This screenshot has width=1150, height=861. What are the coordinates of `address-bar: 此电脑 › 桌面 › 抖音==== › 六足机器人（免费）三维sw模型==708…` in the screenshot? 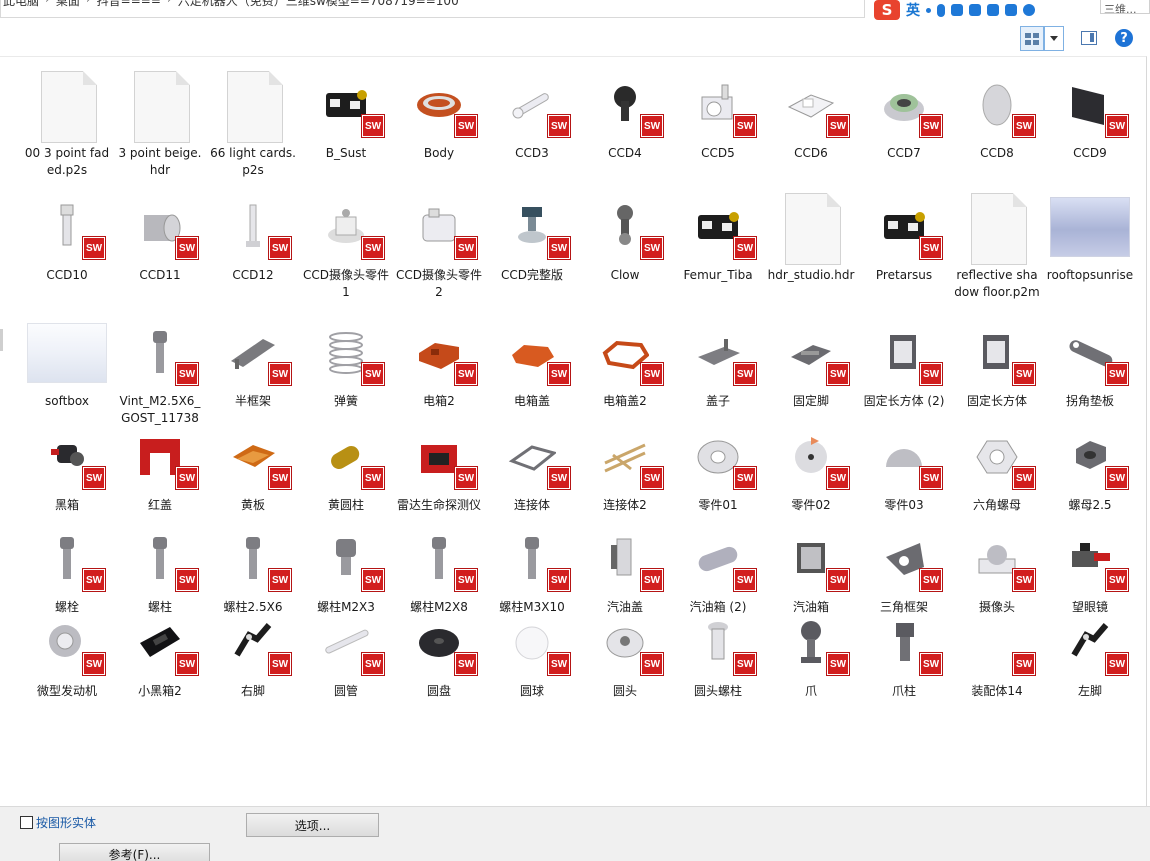 It's located at (432, 9).